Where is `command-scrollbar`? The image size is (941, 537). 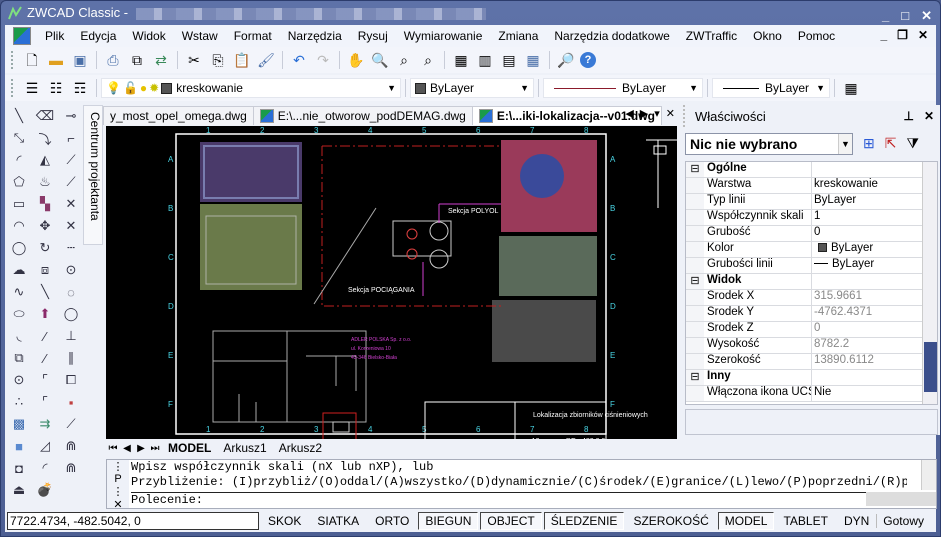
command-scrollbar is located at coordinates (928, 475).